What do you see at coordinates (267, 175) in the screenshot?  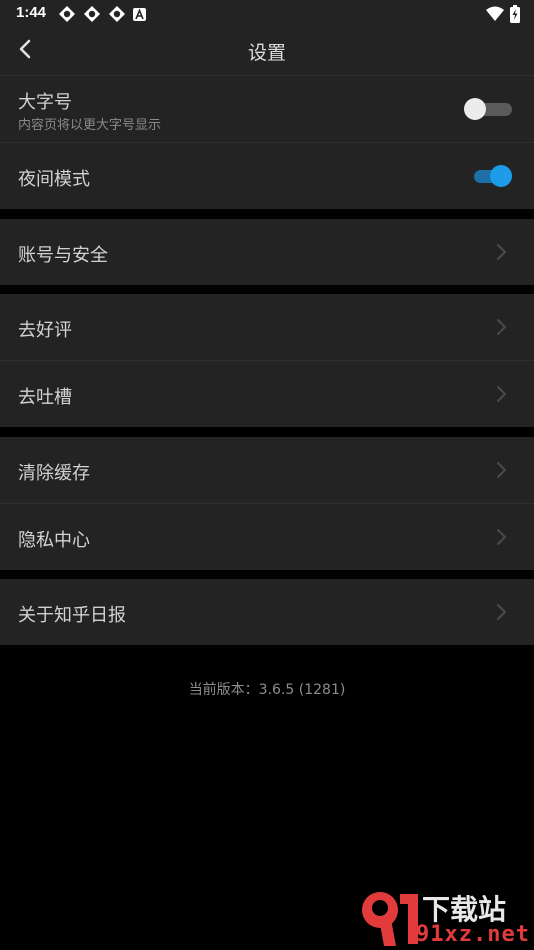 I see `night-mode-row: 夜间模式` at bounding box center [267, 175].